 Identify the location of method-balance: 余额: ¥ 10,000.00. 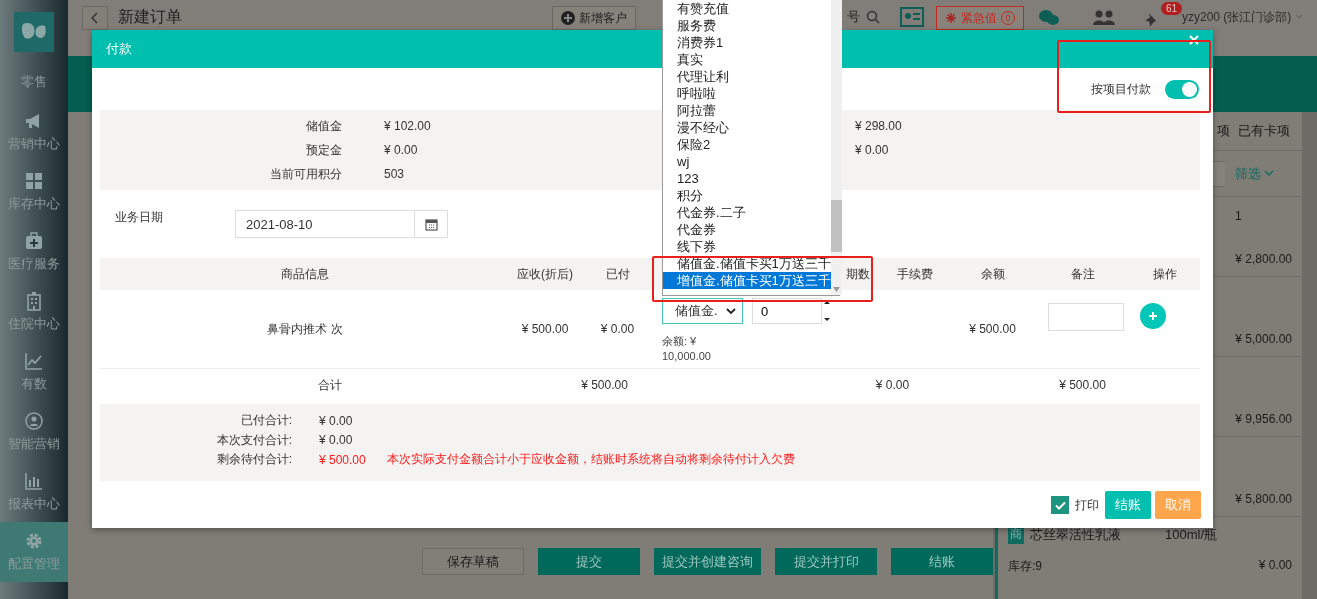
(687, 349).